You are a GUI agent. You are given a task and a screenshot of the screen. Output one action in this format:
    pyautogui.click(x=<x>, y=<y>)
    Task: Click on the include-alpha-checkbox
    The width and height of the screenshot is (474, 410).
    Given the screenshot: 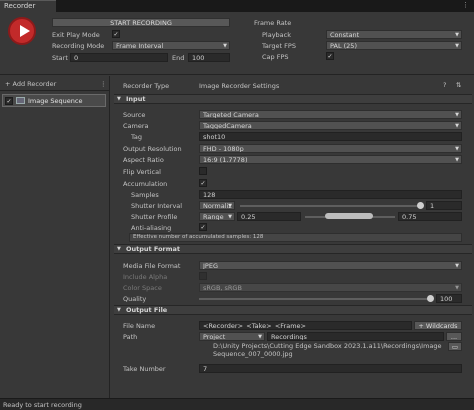 What is the action you would take?
    pyautogui.click(x=203, y=276)
    